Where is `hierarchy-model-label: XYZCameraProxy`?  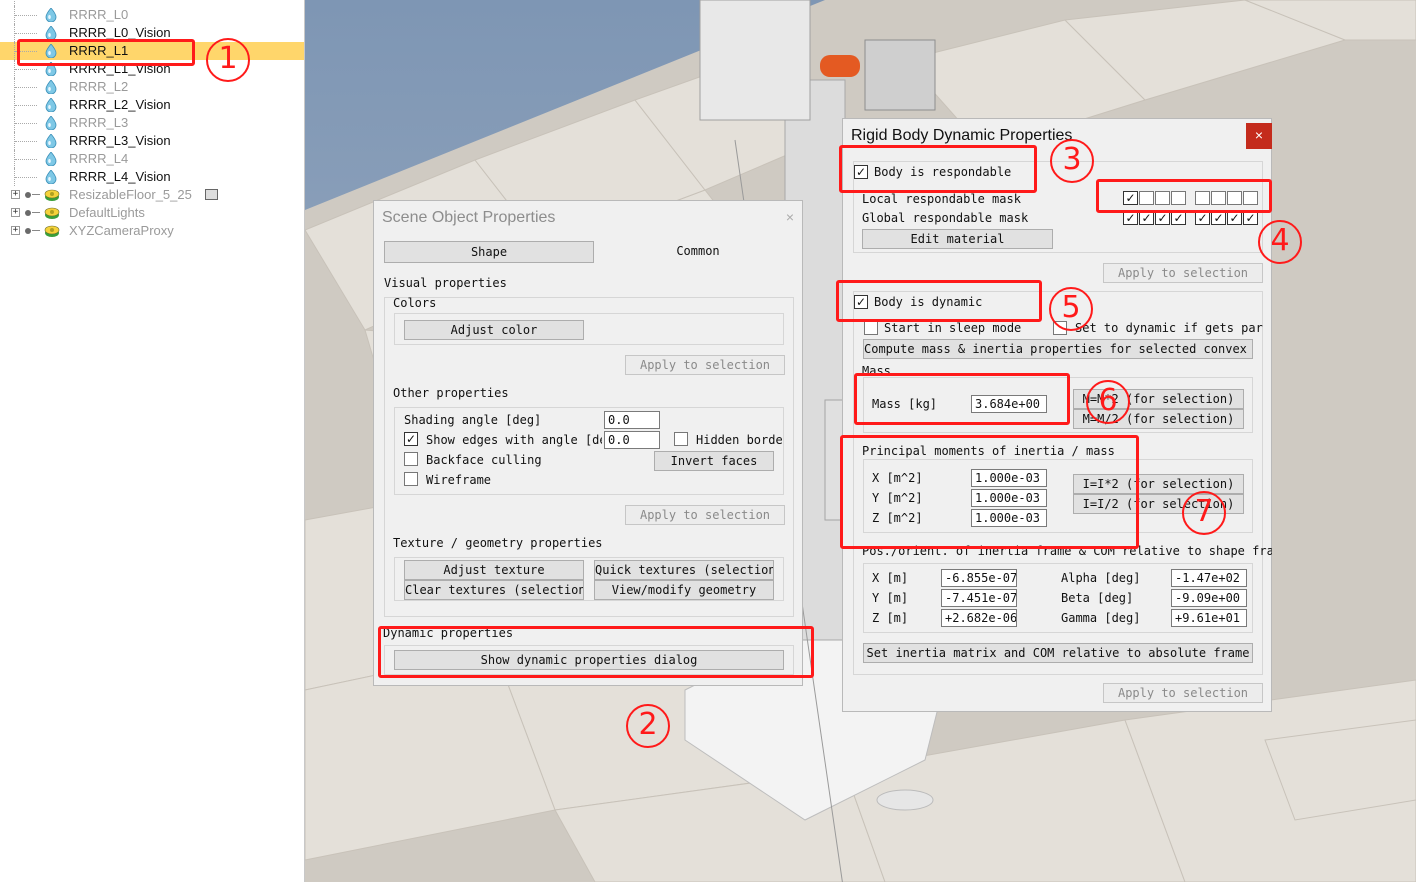 hierarchy-model-label: XYZCameraProxy is located at coordinates (121, 230).